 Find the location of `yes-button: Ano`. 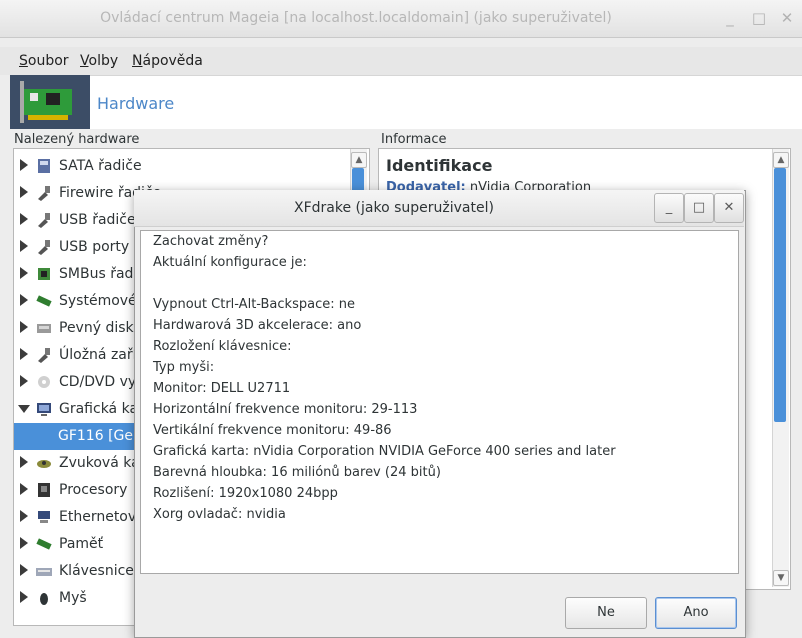

yes-button: Ano is located at coordinates (696, 613).